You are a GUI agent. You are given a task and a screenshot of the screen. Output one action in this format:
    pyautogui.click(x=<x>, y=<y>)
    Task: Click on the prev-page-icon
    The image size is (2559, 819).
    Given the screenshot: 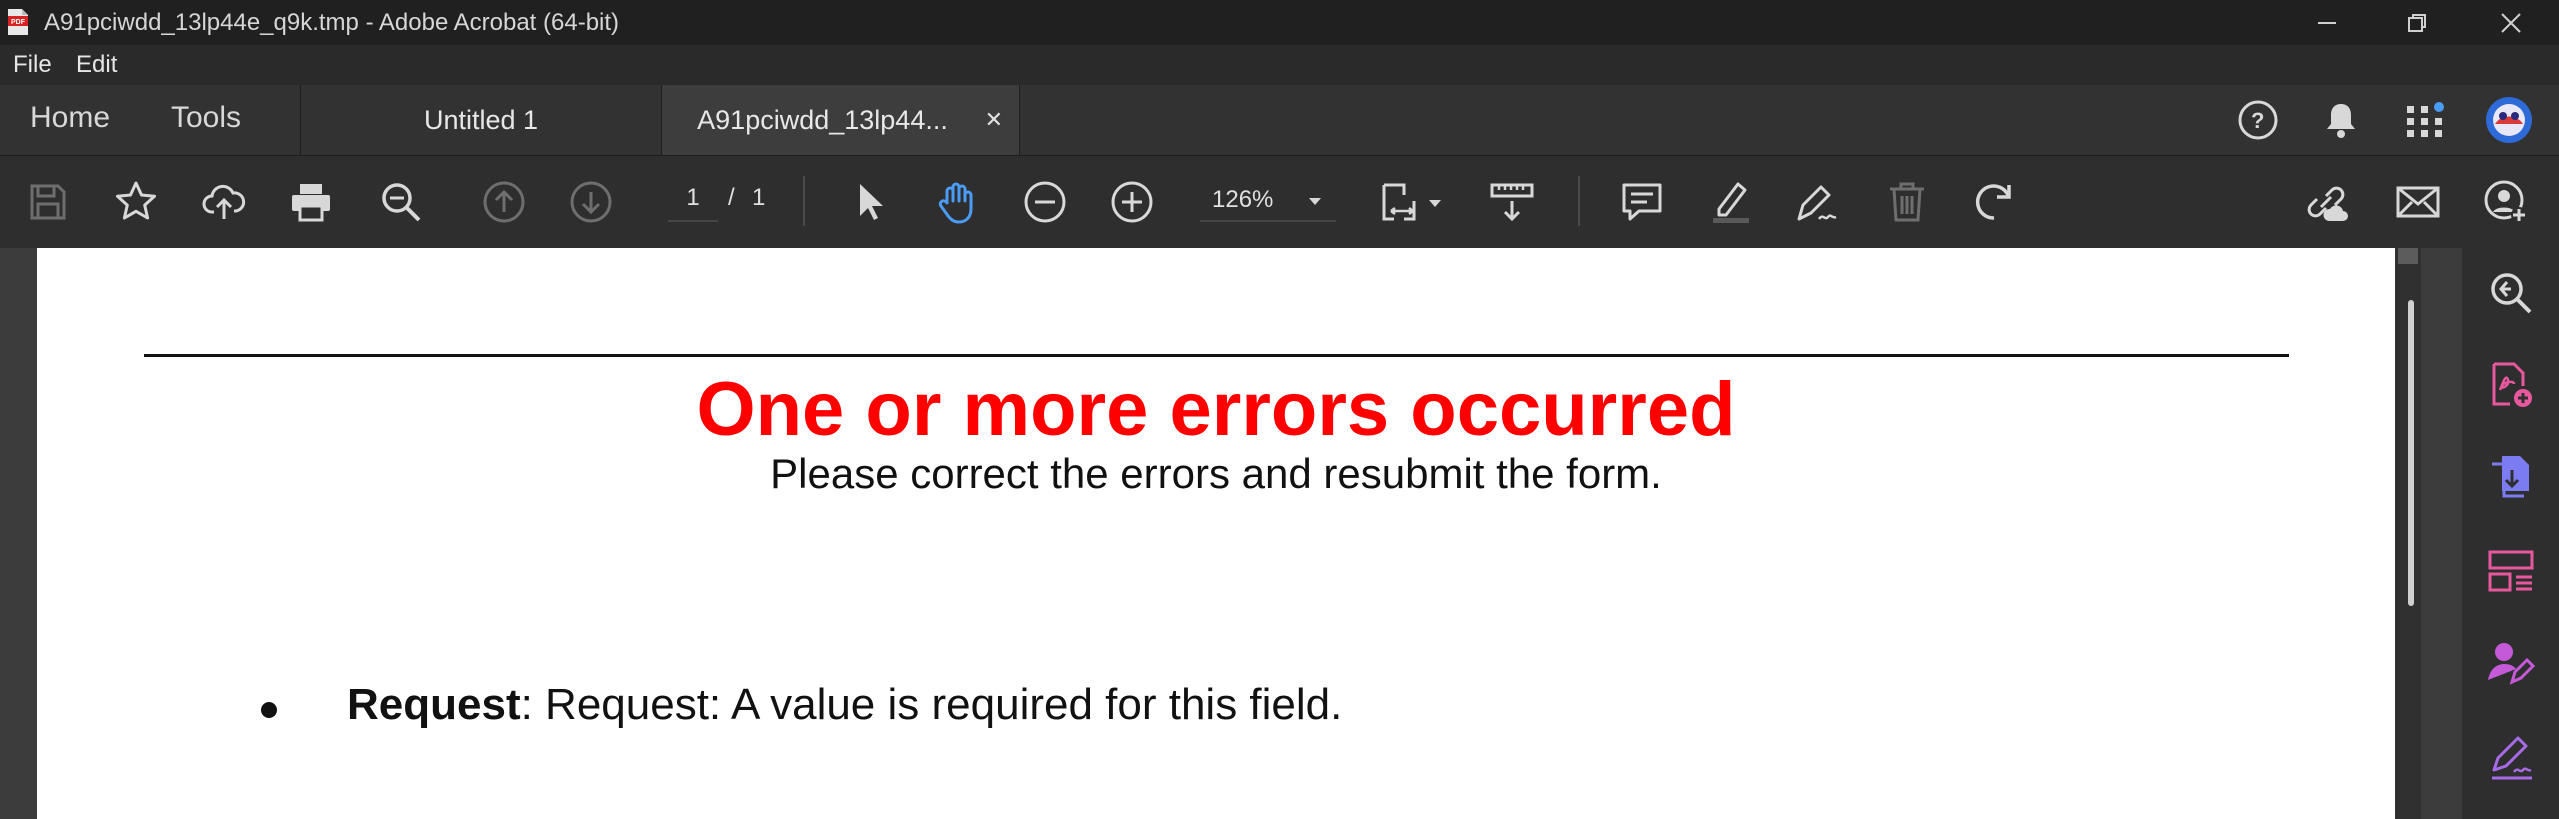 What is the action you would take?
    pyautogui.click(x=504, y=202)
    